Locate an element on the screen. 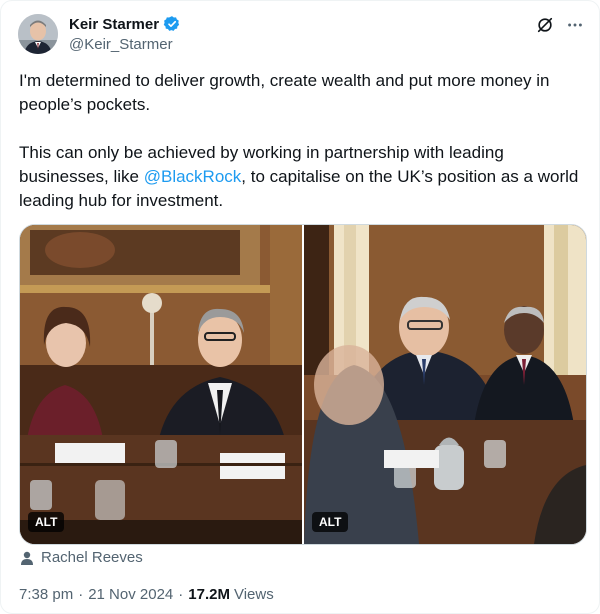  tagged-people: Rachel Reeves is located at coordinates (81, 557).